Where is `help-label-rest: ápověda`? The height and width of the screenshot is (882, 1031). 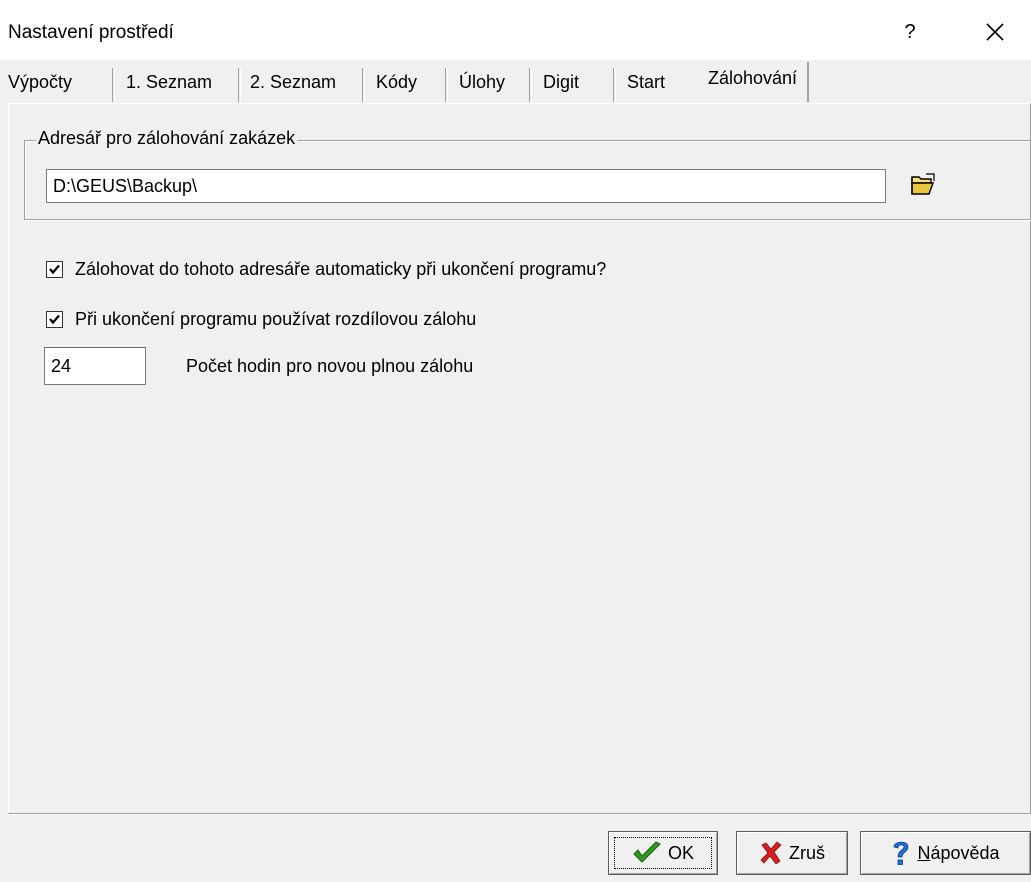
help-label-rest: ápověda is located at coordinates (965, 852).